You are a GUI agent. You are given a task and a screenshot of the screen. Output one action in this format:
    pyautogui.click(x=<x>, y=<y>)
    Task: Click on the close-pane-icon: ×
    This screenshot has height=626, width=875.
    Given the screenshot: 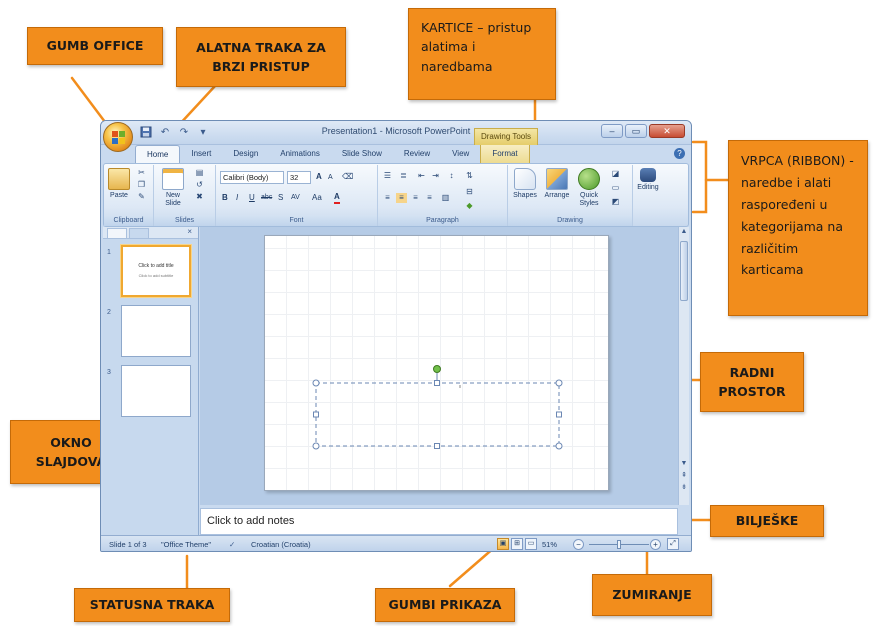 What is the action you would take?
    pyautogui.click(x=189, y=231)
    